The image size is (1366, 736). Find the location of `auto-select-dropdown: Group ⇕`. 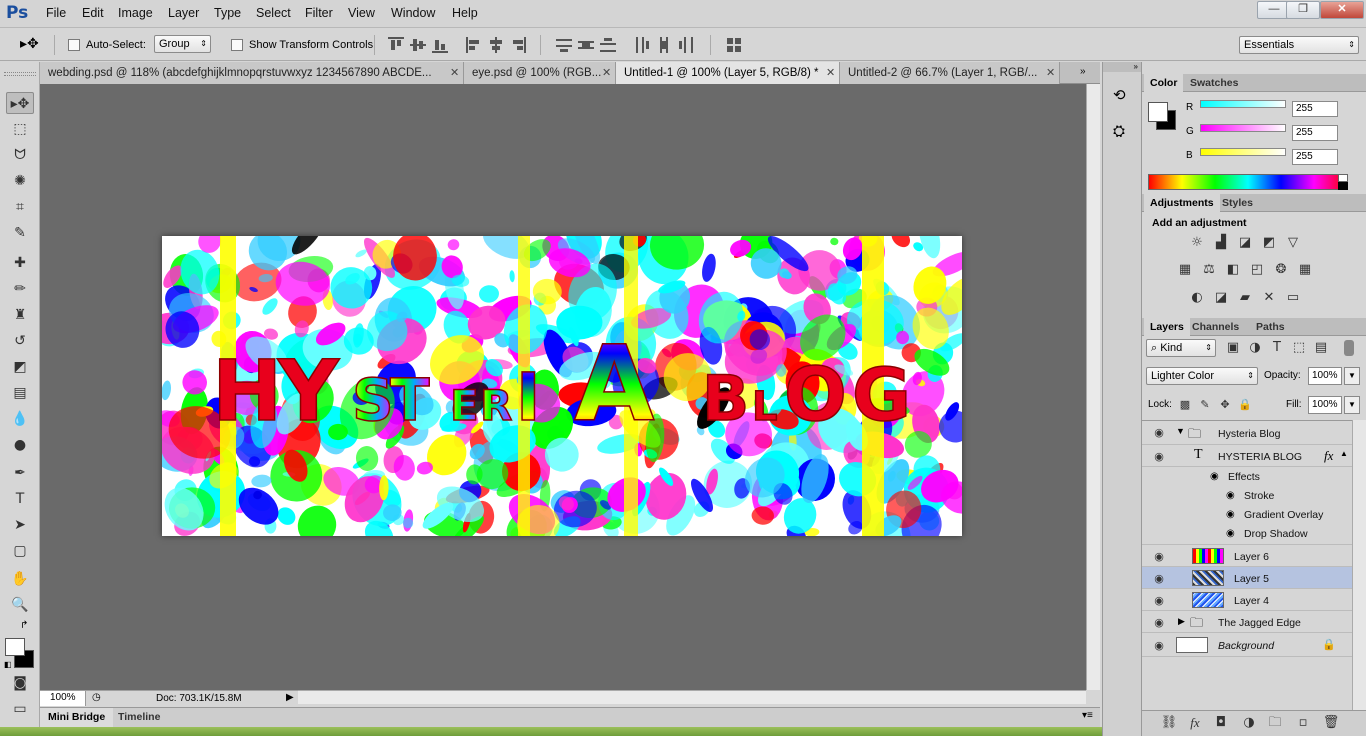

auto-select-dropdown: Group ⇕ is located at coordinates (182, 44).